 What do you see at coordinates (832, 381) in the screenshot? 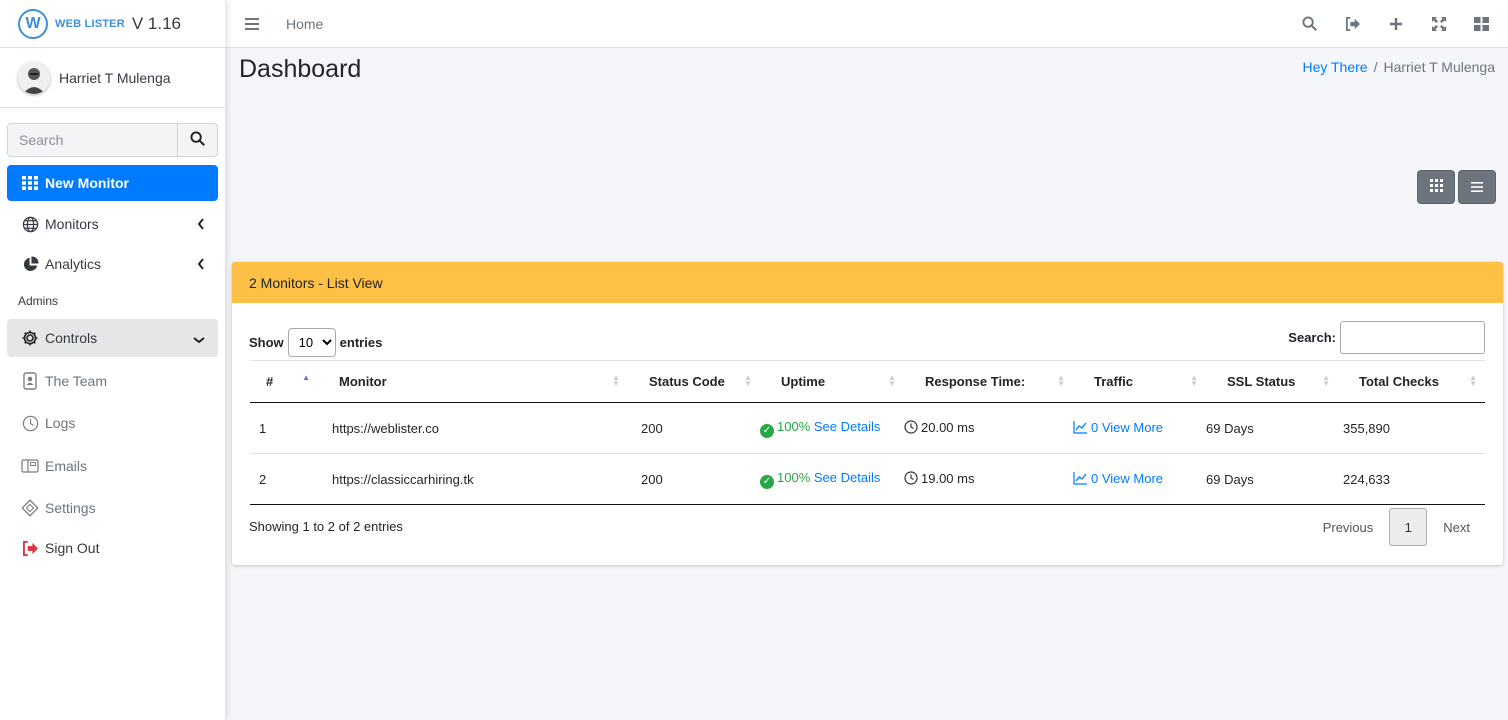
I see `column-header-uptime: Uptime ▲ ▼` at bounding box center [832, 381].